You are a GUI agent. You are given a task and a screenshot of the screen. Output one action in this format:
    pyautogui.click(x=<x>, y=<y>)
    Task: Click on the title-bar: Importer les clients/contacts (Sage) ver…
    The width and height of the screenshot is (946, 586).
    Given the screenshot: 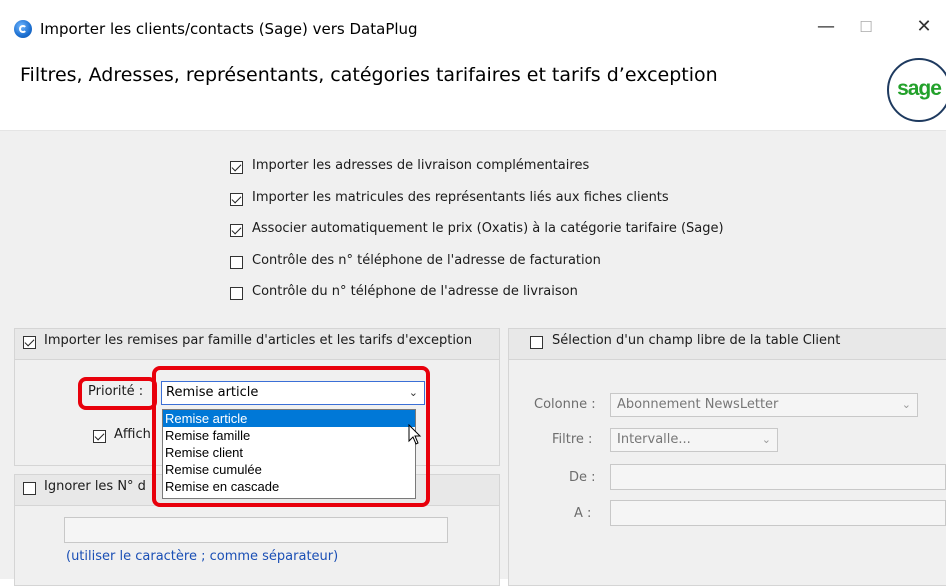 What is the action you would take?
    pyautogui.click(x=473, y=22)
    